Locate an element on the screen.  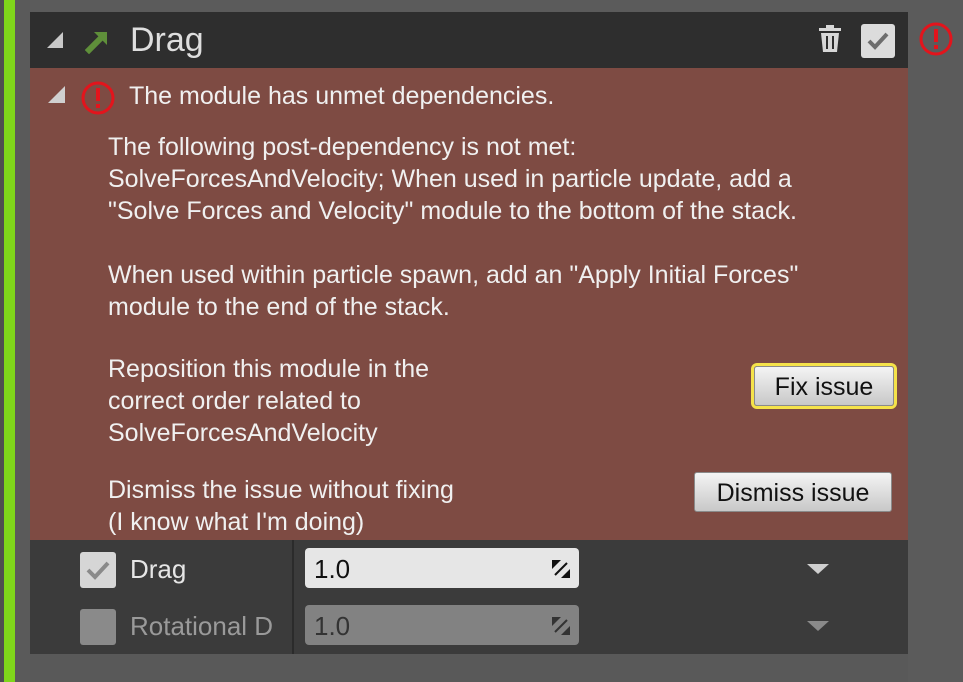
dismiss-issue-button: Dismiss issue is located at coordinates (793, 492).